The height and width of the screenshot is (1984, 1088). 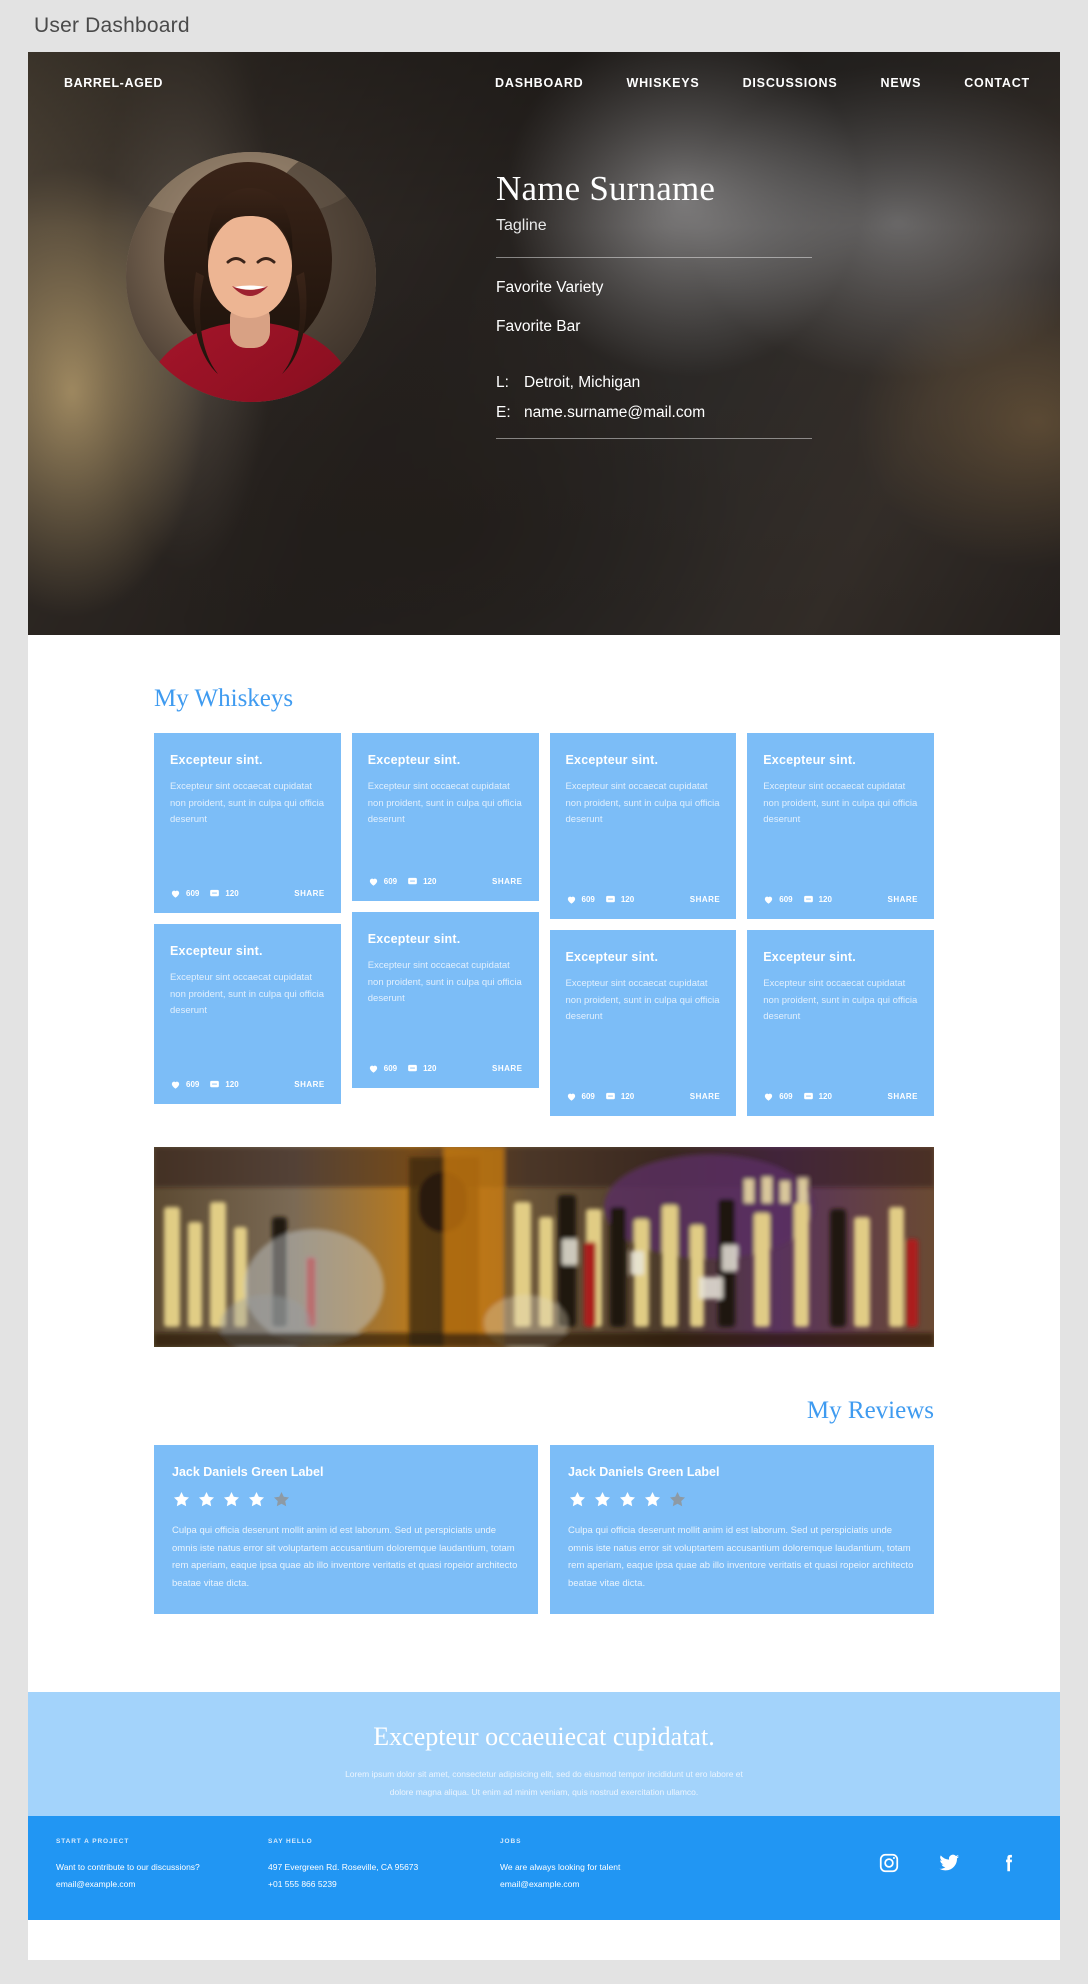 I want to click on nav-link-whiskeys: WHISKEYS, so click(x=663, y=83).